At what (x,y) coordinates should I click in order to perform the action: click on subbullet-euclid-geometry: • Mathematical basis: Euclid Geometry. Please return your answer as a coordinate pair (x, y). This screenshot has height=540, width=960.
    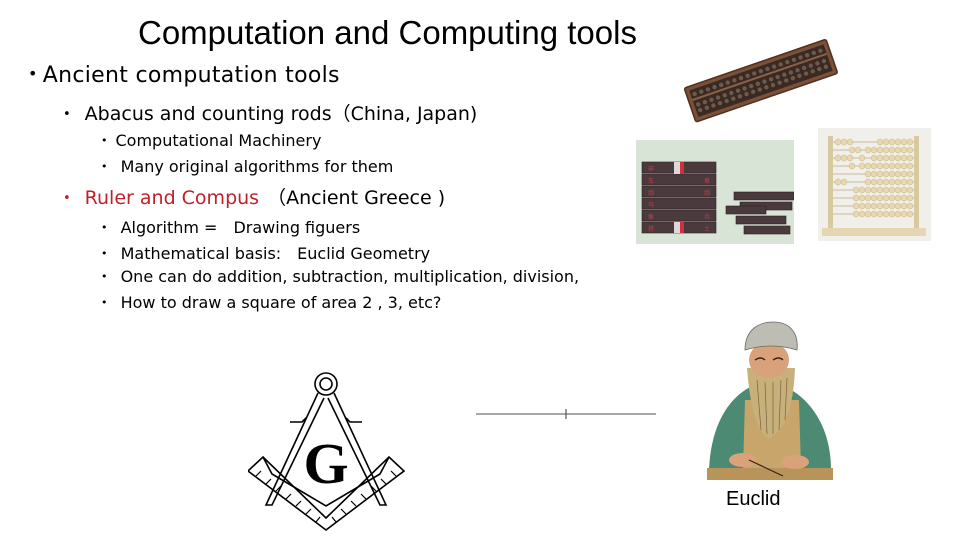
    Looking at the image, I should click on (265, 252).